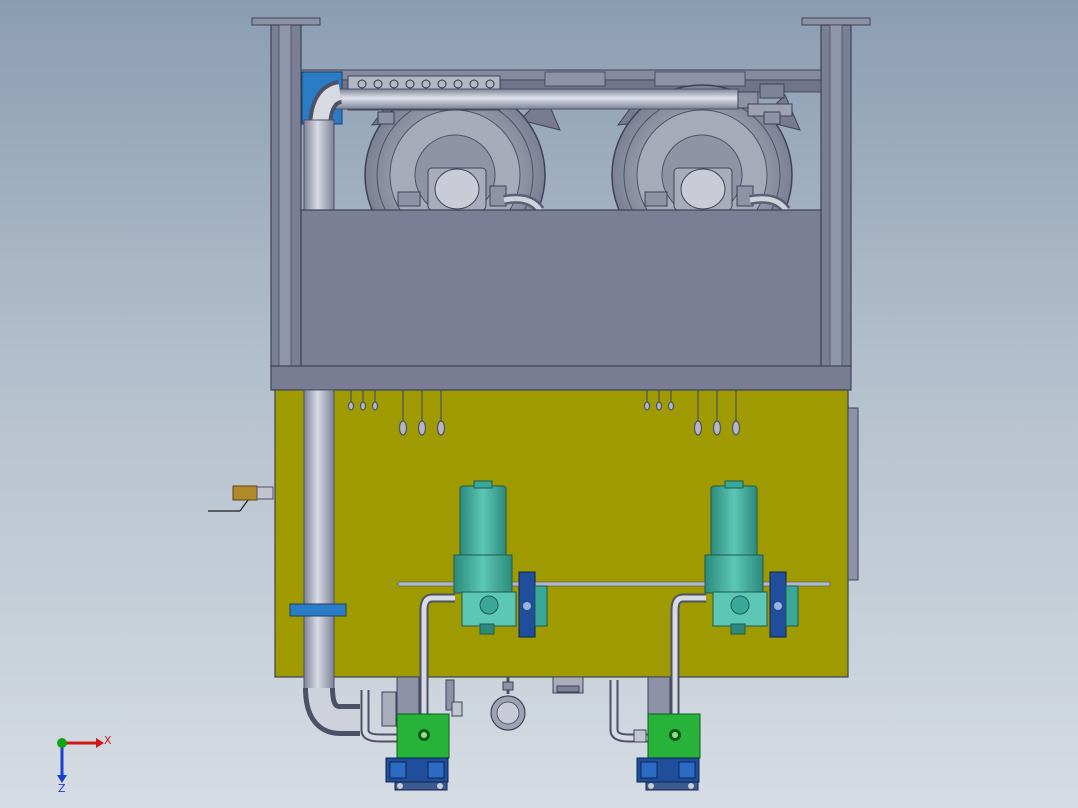  I want to click on return-pipe-lower, so click(319, 540).